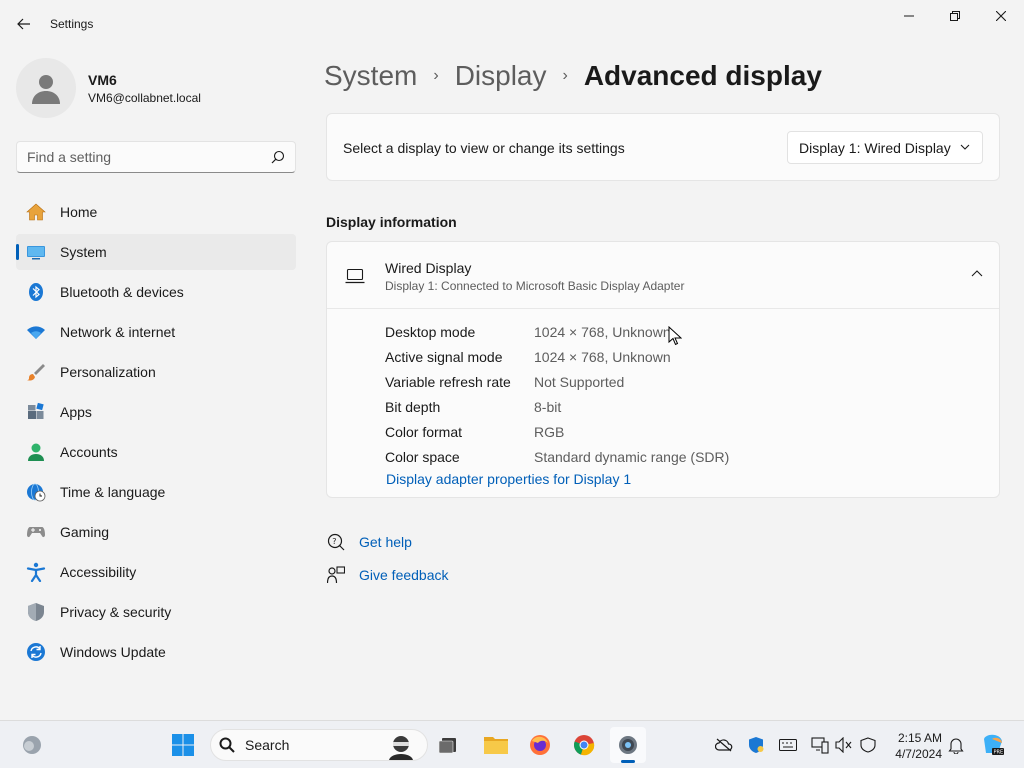 This screenshot has width=1024, height=768. Describe the element at coordinates (79, 212) in the screenshot. I see `sidebar-item-label: Home` at that location.